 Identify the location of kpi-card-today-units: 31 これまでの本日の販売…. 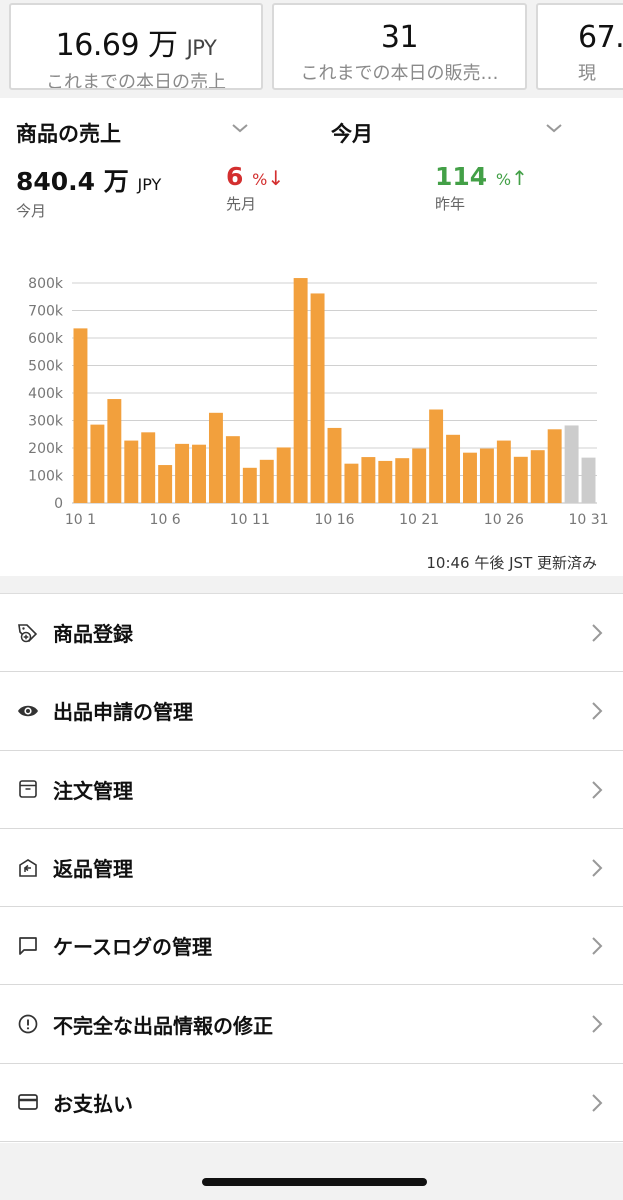
(399, 46).